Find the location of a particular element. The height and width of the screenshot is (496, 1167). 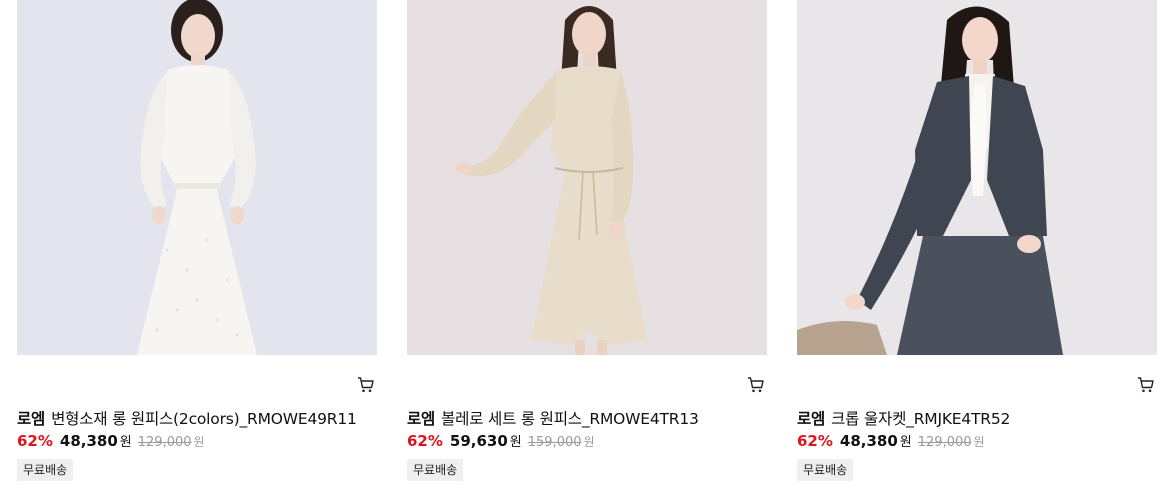

sale-price: 59,630 is located at coordinates (478, 441).